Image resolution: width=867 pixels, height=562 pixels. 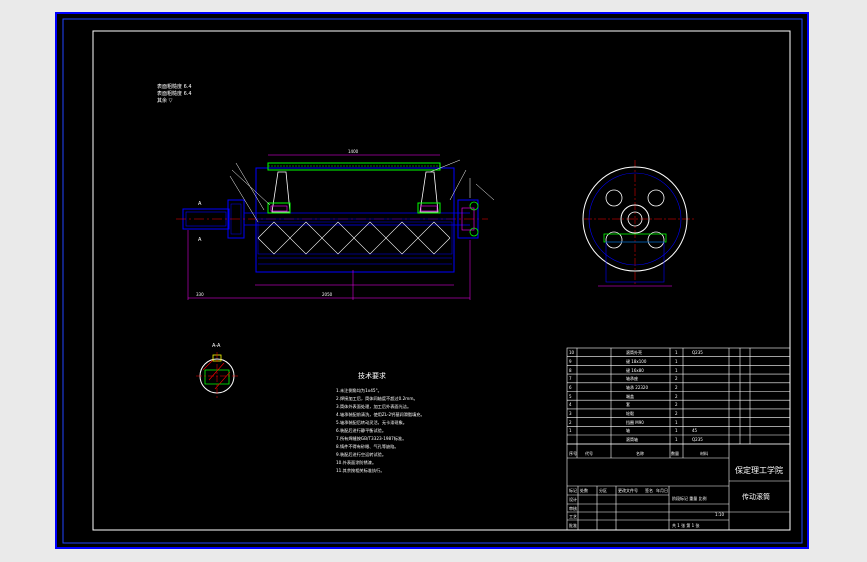 What do you see at coordinates (377, 398) in the screenshot?
I see `svg-text: 2.焊接加工后，筒体同轴度不超过0.2mm。` at bounding box center [377, 398].